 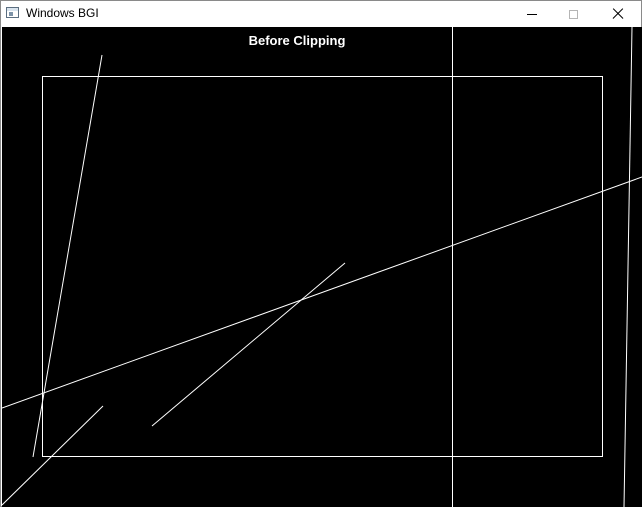 I want to click on canvas-caption: Before Clipping, so click(x=297, y=40).